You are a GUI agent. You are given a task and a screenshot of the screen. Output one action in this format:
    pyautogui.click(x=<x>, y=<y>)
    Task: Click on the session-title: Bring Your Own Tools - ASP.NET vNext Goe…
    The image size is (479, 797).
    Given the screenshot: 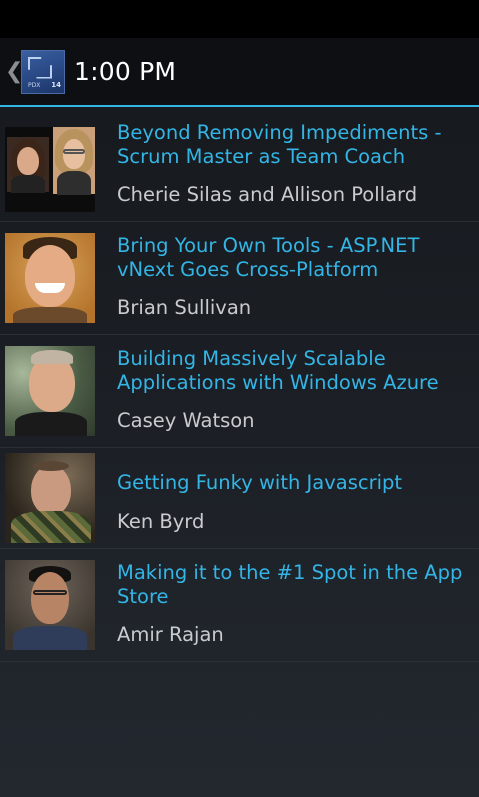 What is the action you would take?
    pyautogui.click(x=268, y=257)
    